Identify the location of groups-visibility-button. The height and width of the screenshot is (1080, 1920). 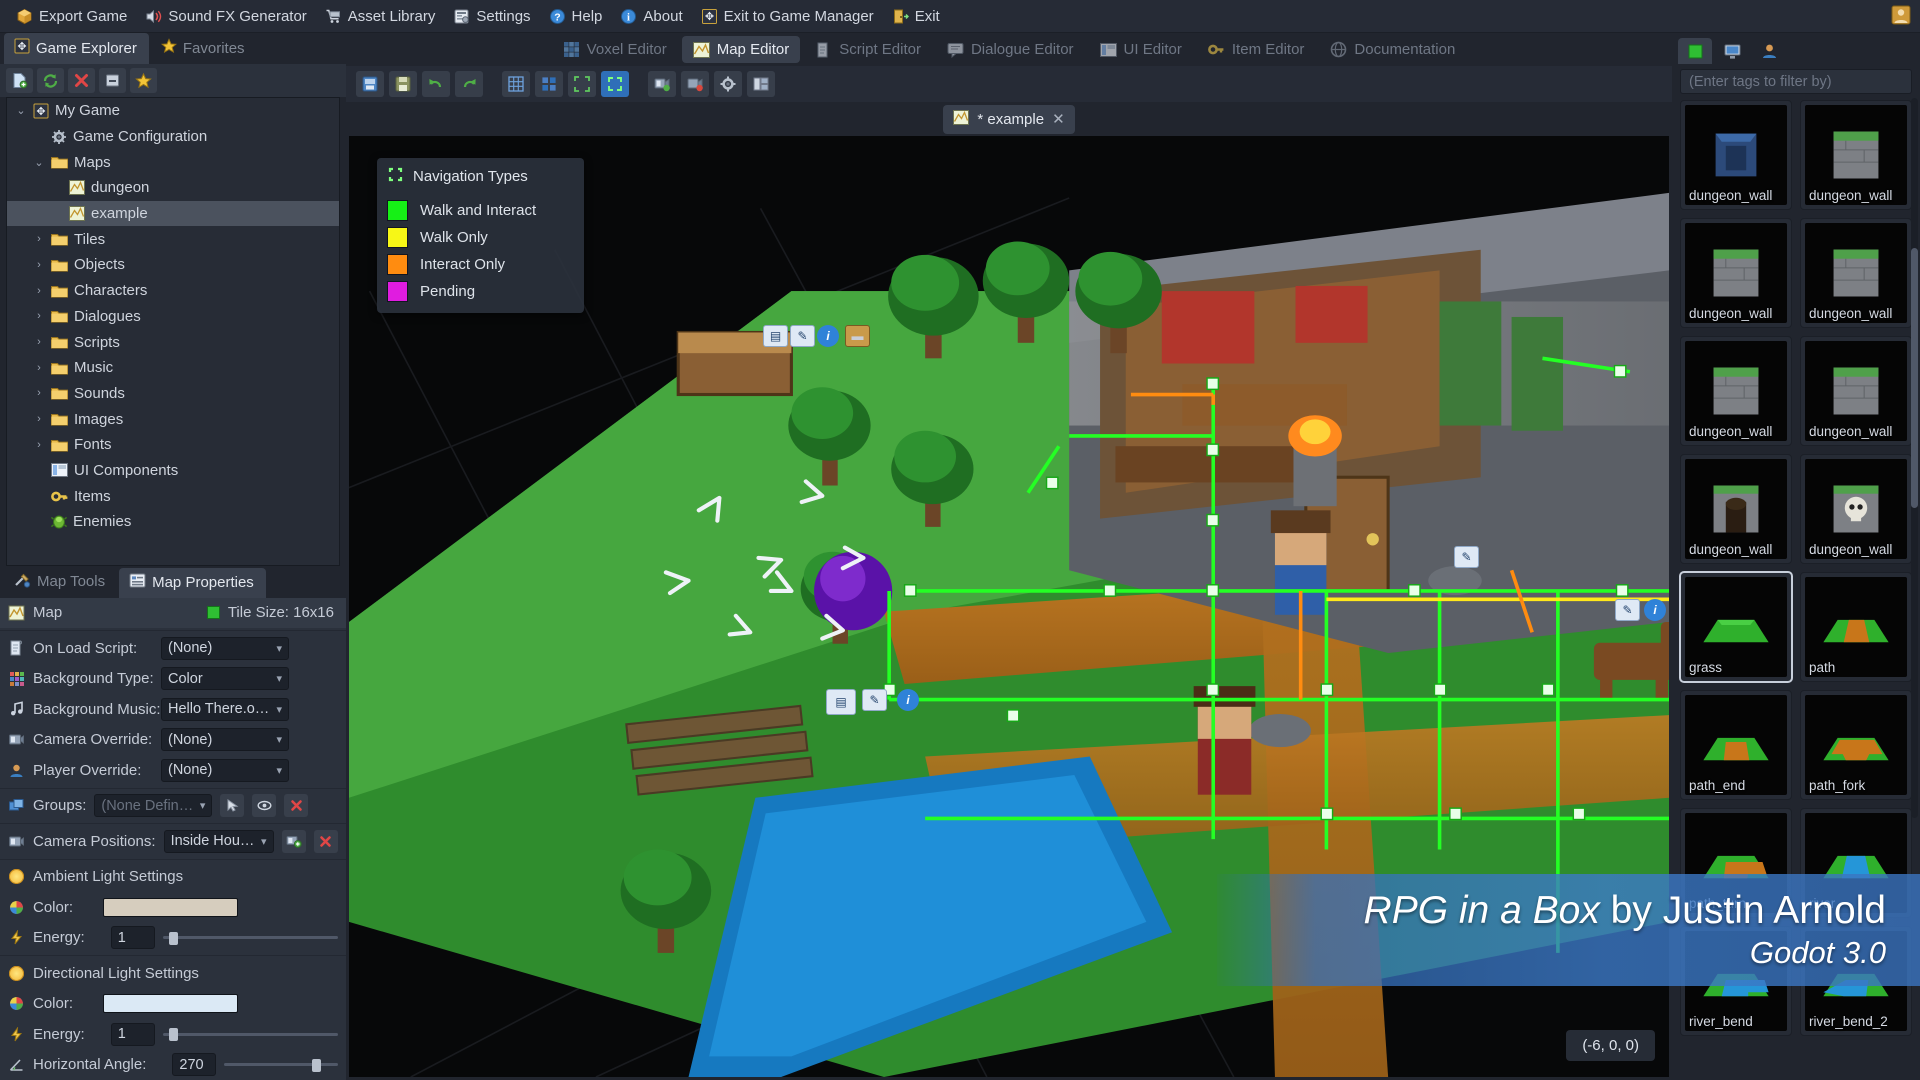
(264, 806).